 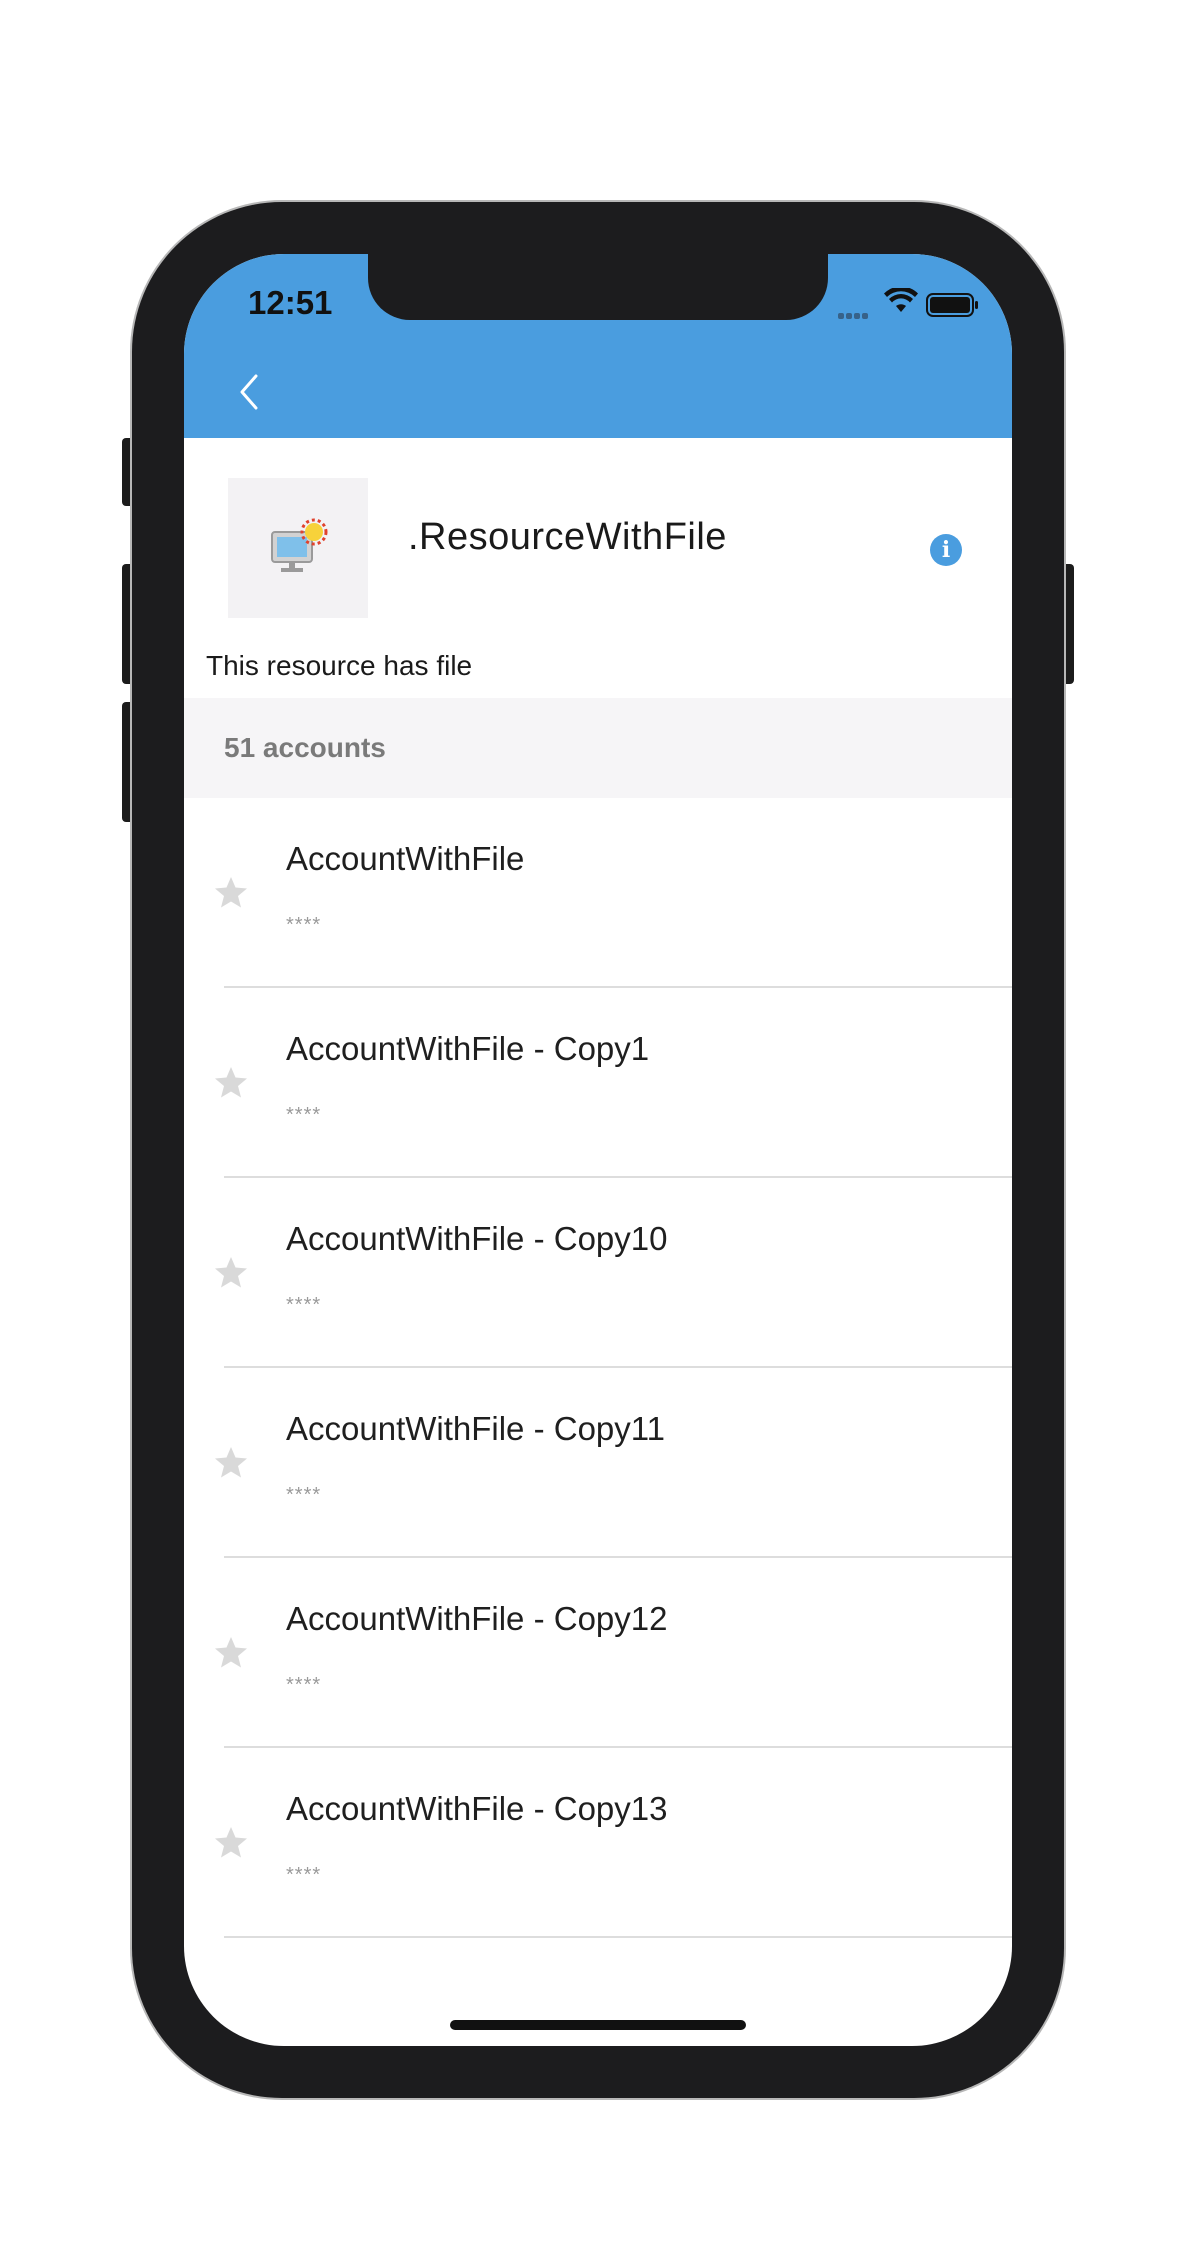 What do you see at coordinates (598, 1843) in the screenshot?
I see `account-row: AccountWithFile - Copy13 ****` at bounding box center [598, 1843].